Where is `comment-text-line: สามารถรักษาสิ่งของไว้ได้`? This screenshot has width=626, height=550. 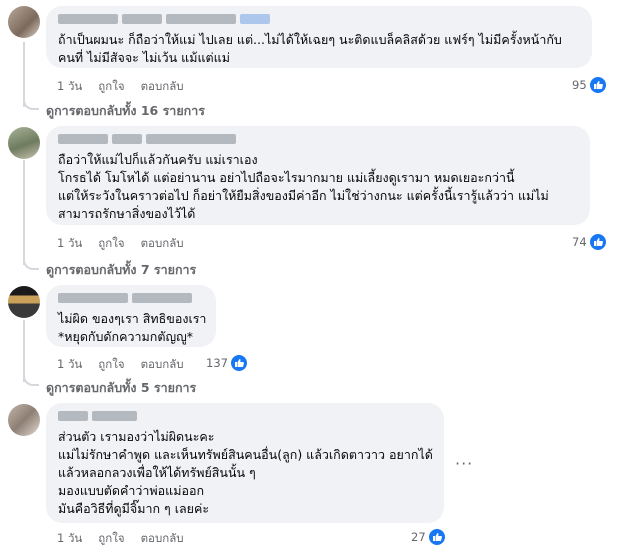
comment-text-line: สามารถรักษาสิ่งของไว้ได้ is located at coordinates (127, 213).